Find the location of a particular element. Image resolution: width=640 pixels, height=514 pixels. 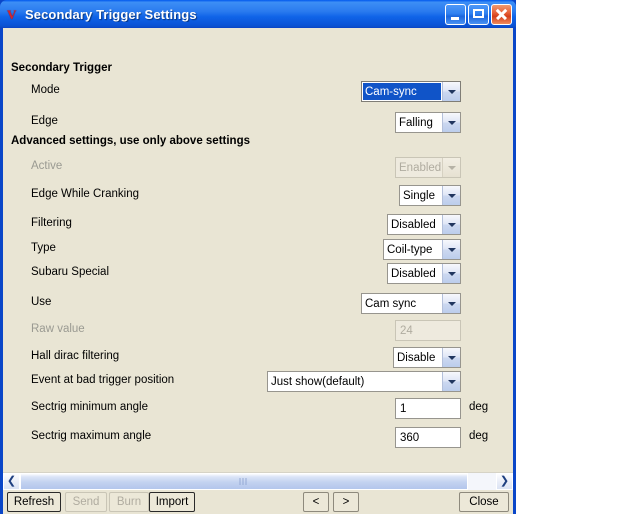

horizontal-scrollbar: ❮ ❯ is located at coordinates (258, 481).